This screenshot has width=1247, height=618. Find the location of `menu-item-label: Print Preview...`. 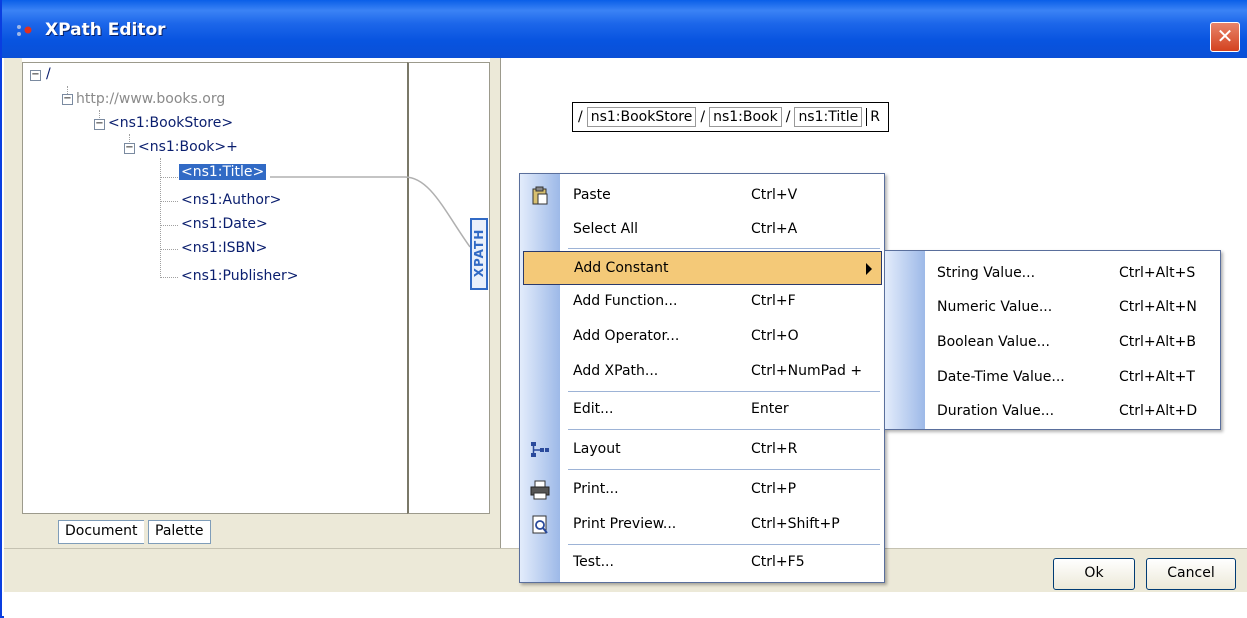

menu-item-label: Print Preview... is located at coordinates (625, 524).